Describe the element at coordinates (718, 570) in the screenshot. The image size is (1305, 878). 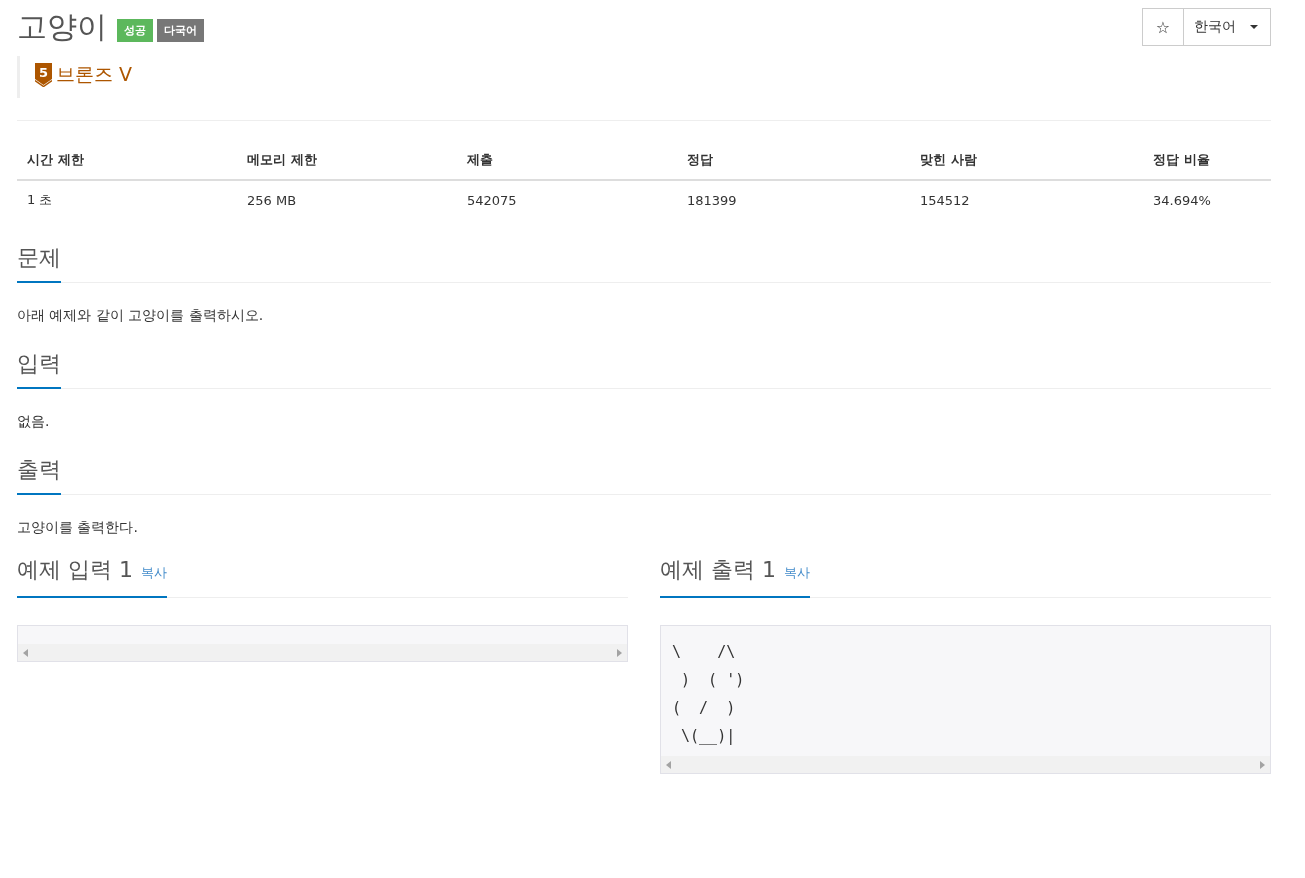
I see `sample-heading: 예제 출력 1` at that location.